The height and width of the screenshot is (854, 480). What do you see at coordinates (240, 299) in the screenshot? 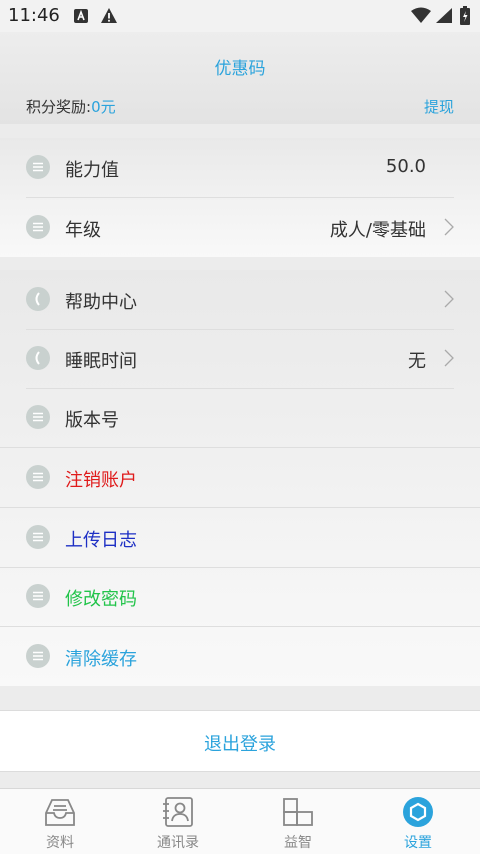
I see `help-center-row: 帮助中心` at bounding box center [240, 299].